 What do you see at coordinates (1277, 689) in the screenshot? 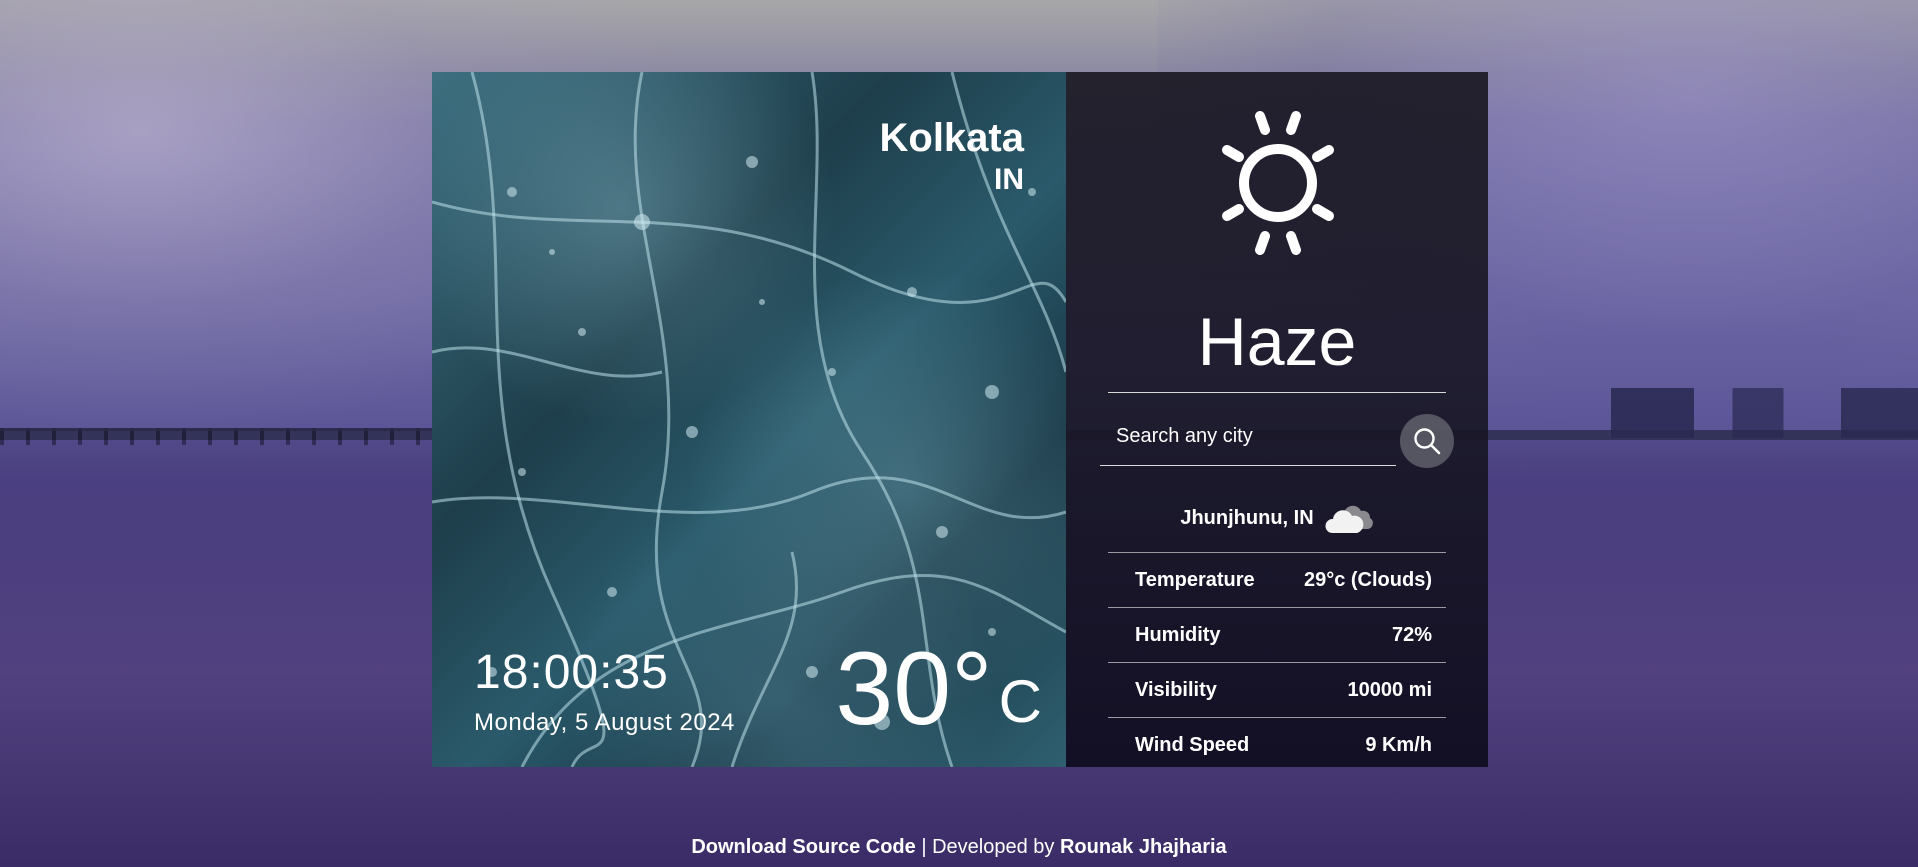
I see `stat-visibility: Visibility 10000 mi` at bounding box center [1277, 689].